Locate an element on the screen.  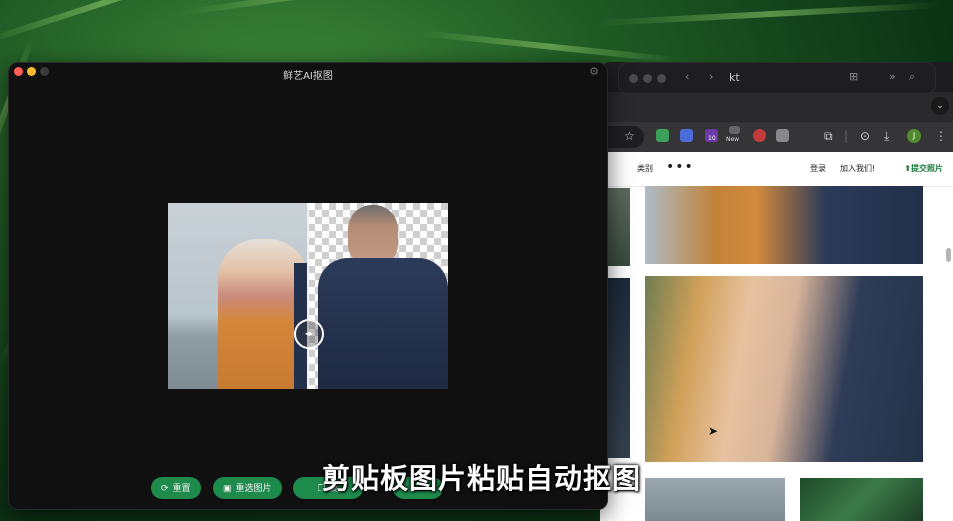
finder-minimize-button is located at coordinates (647, 78).